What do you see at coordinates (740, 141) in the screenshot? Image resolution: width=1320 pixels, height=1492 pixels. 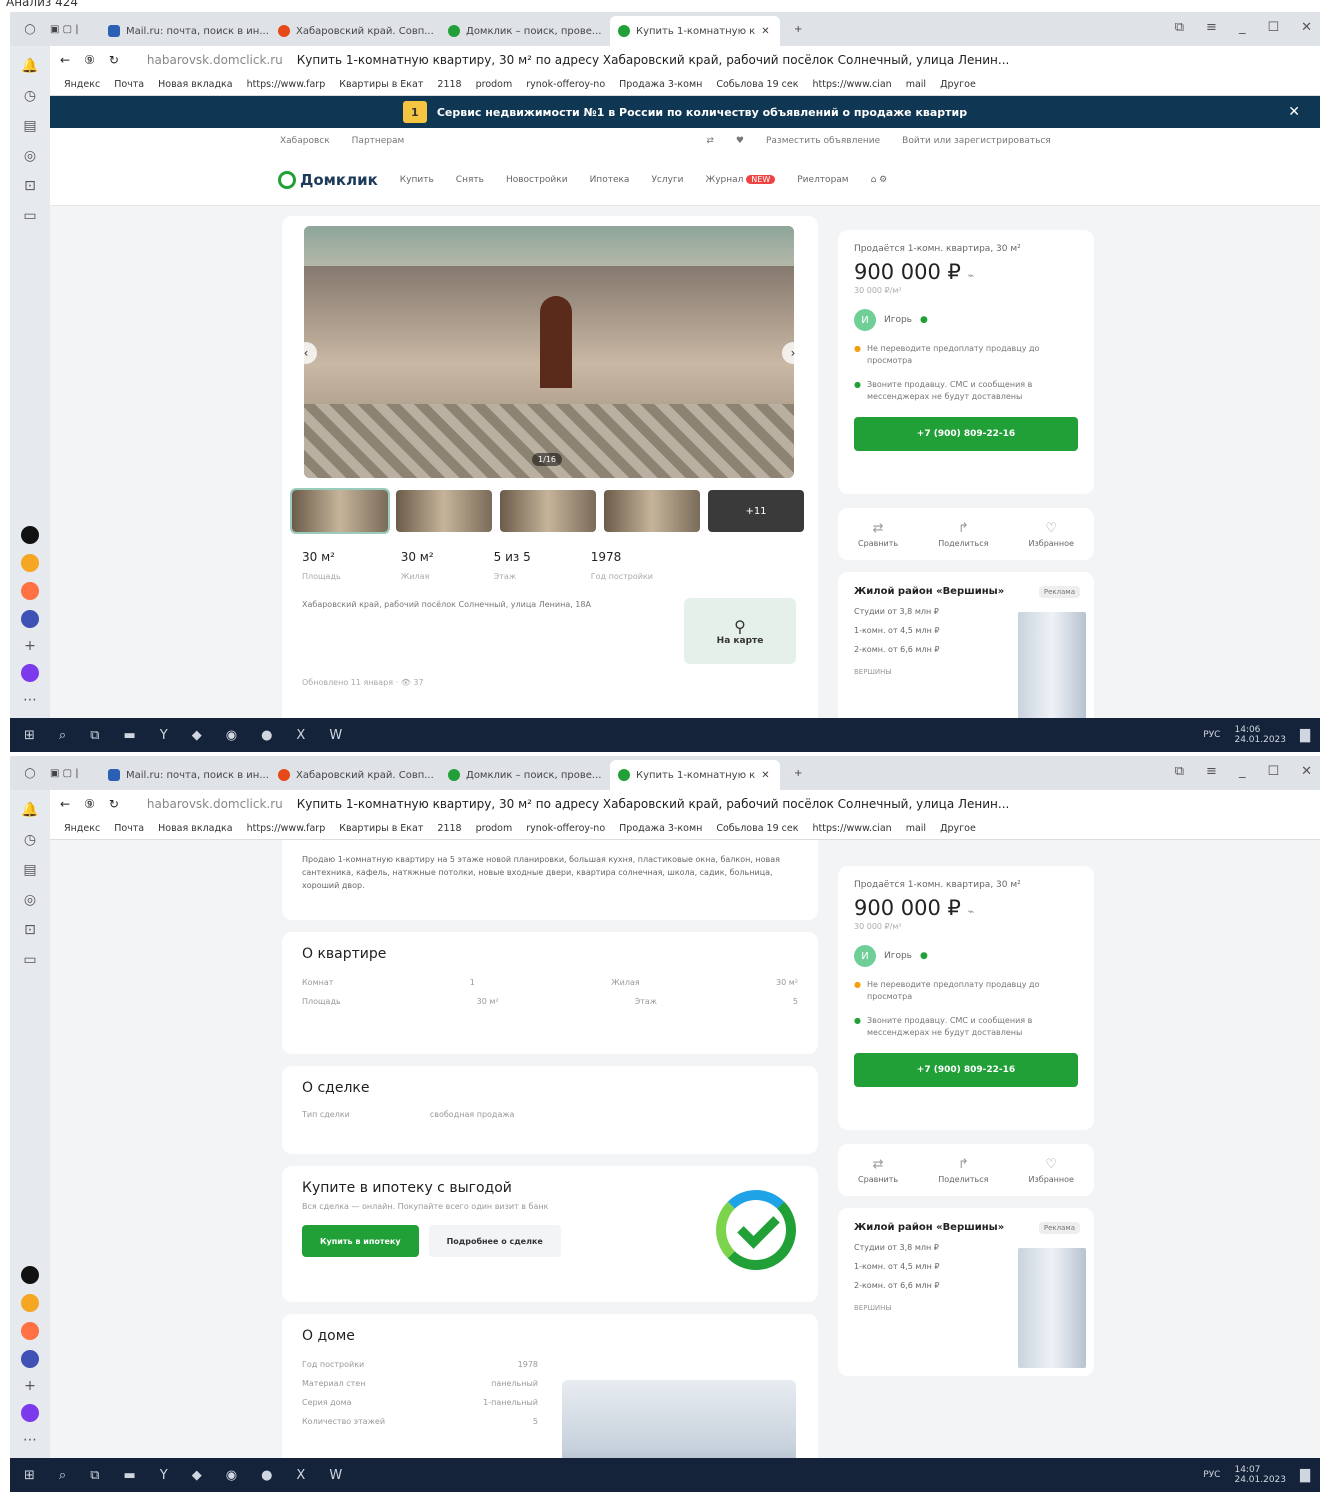 I see `favorites-icon: ♥` at bounding box center [740, 141].